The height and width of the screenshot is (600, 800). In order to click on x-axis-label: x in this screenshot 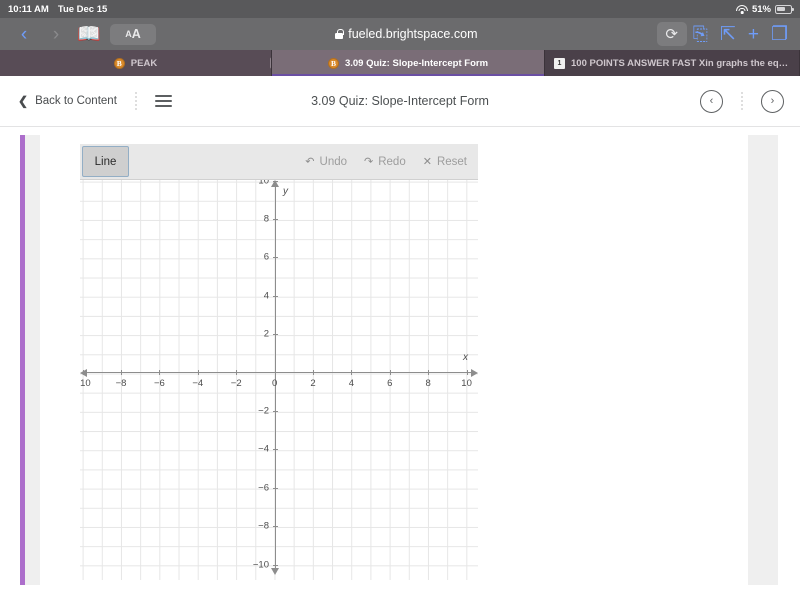, I will do `click(465, 357)`.